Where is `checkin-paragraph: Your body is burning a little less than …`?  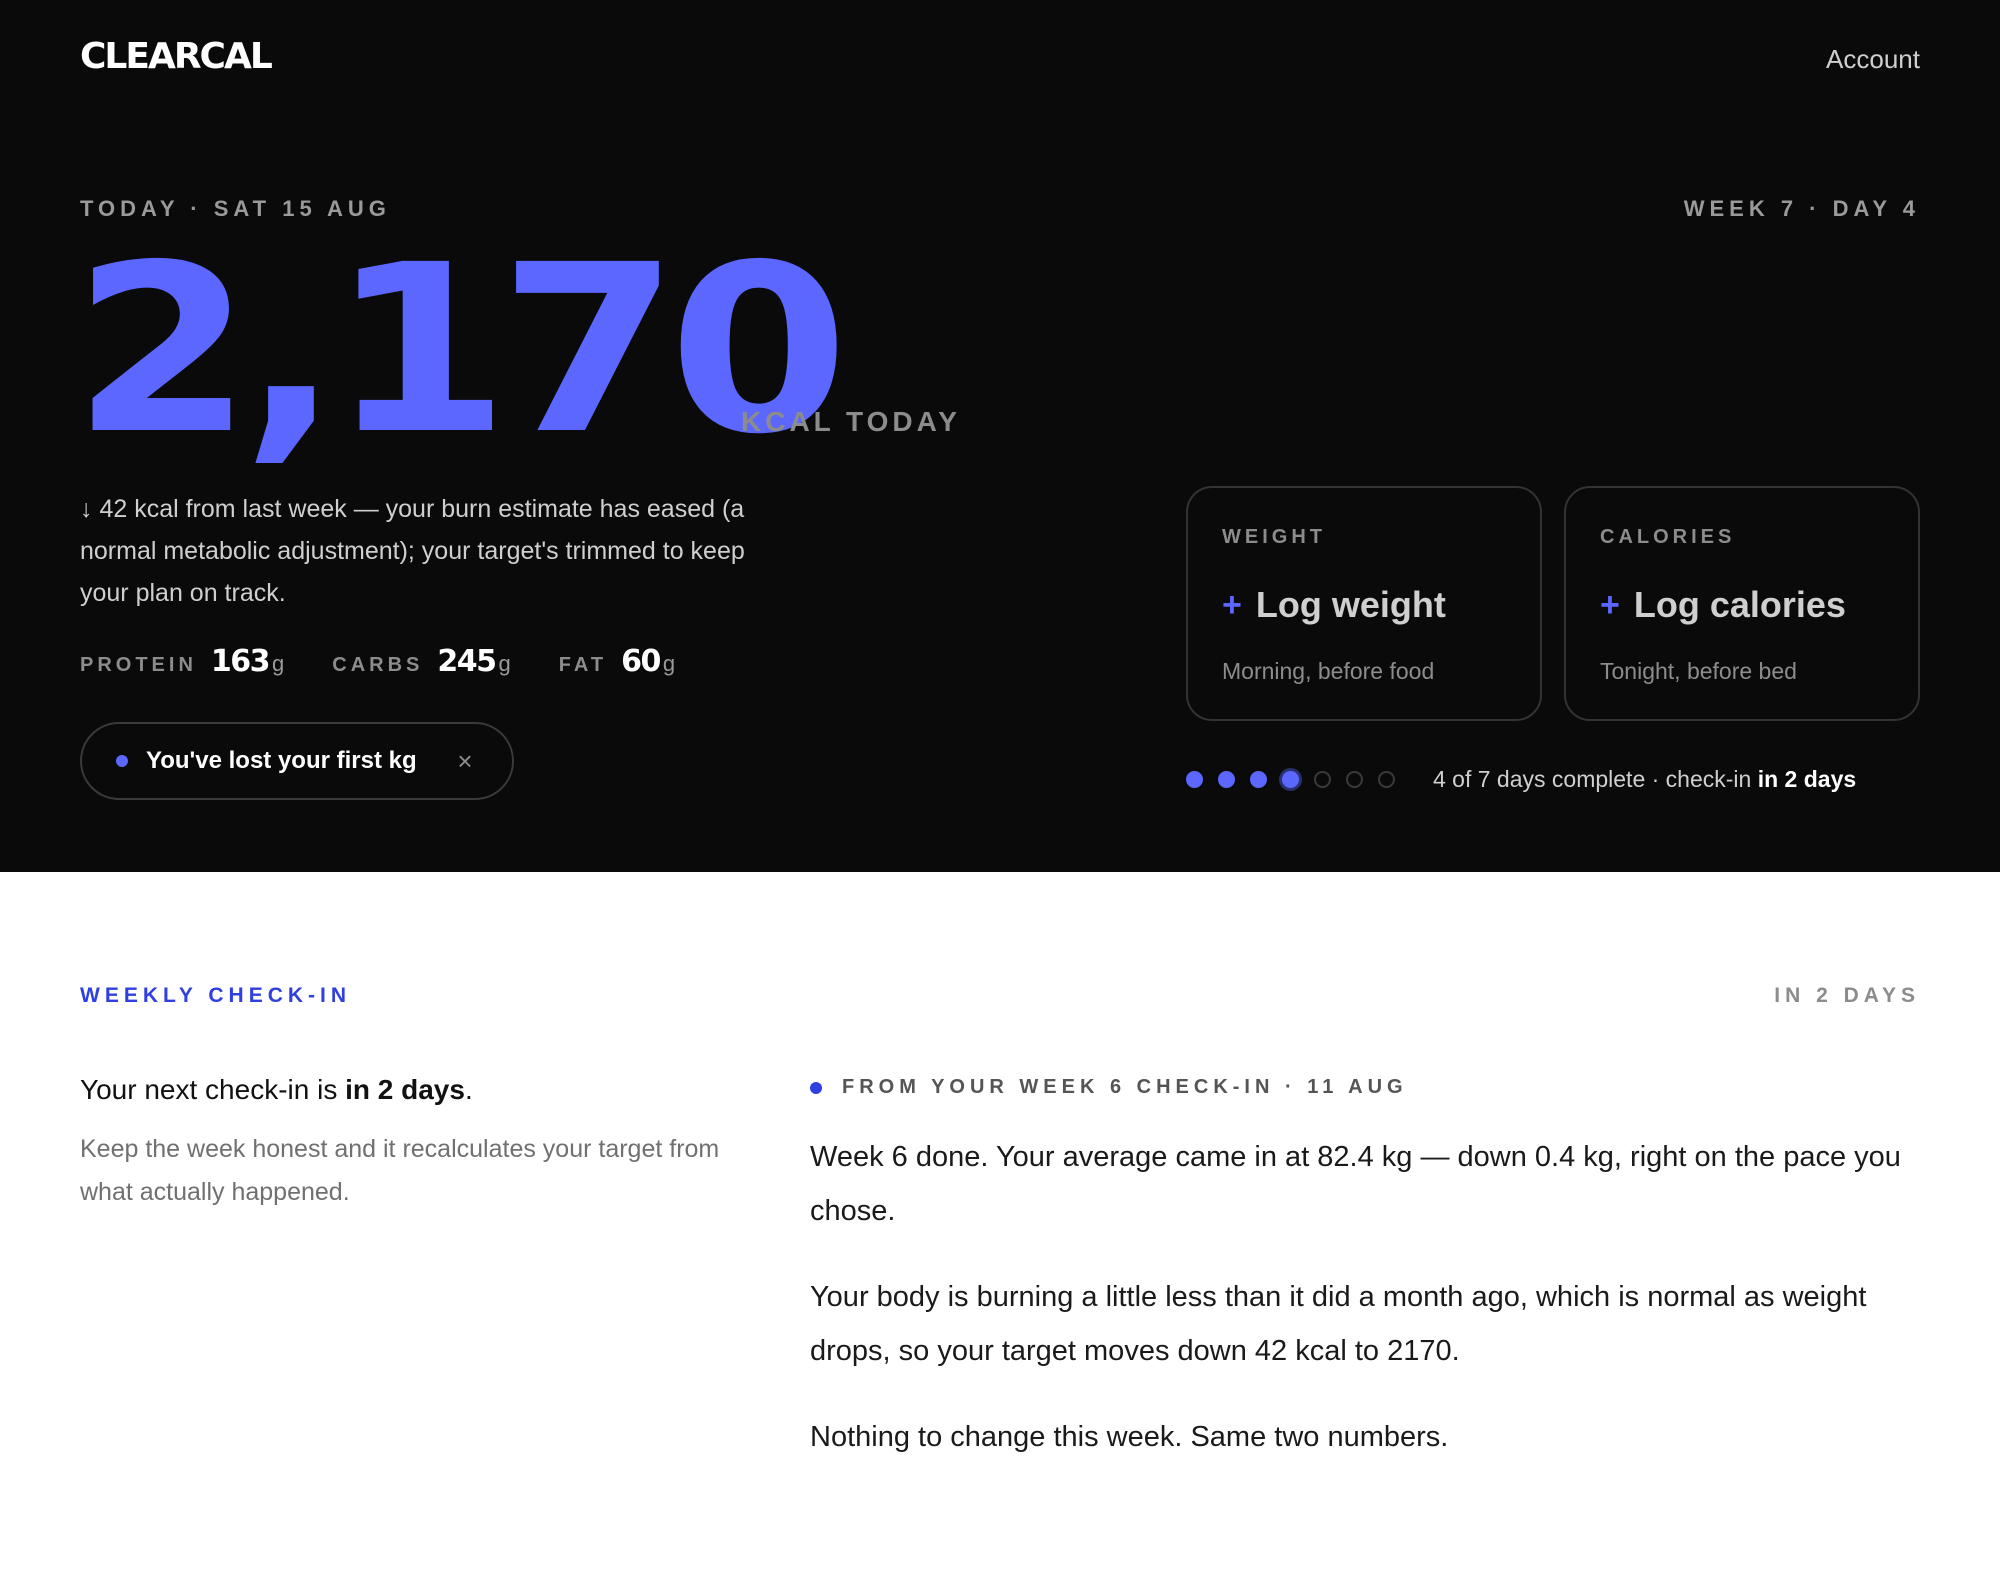
checkin-paragraph: Your body is burning a little less than … is located at coordinates (1338, 1324).